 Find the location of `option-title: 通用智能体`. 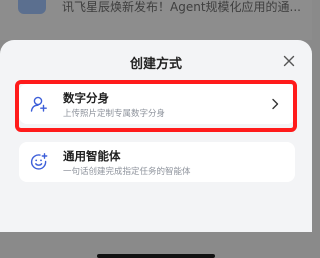

option-title: 通用智能体 is located at coordinates (92, 156).